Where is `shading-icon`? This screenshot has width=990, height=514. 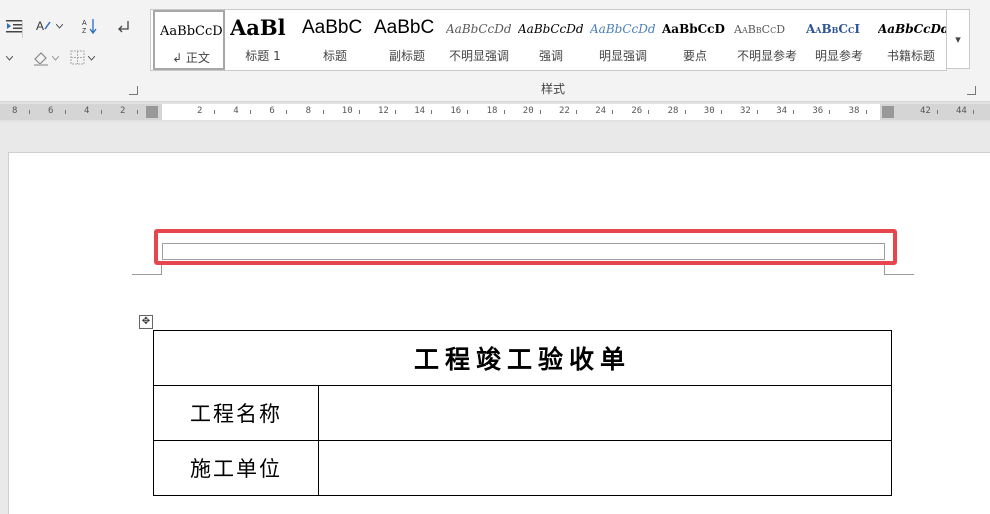
shading-icon is located at coordinates (41, 59).